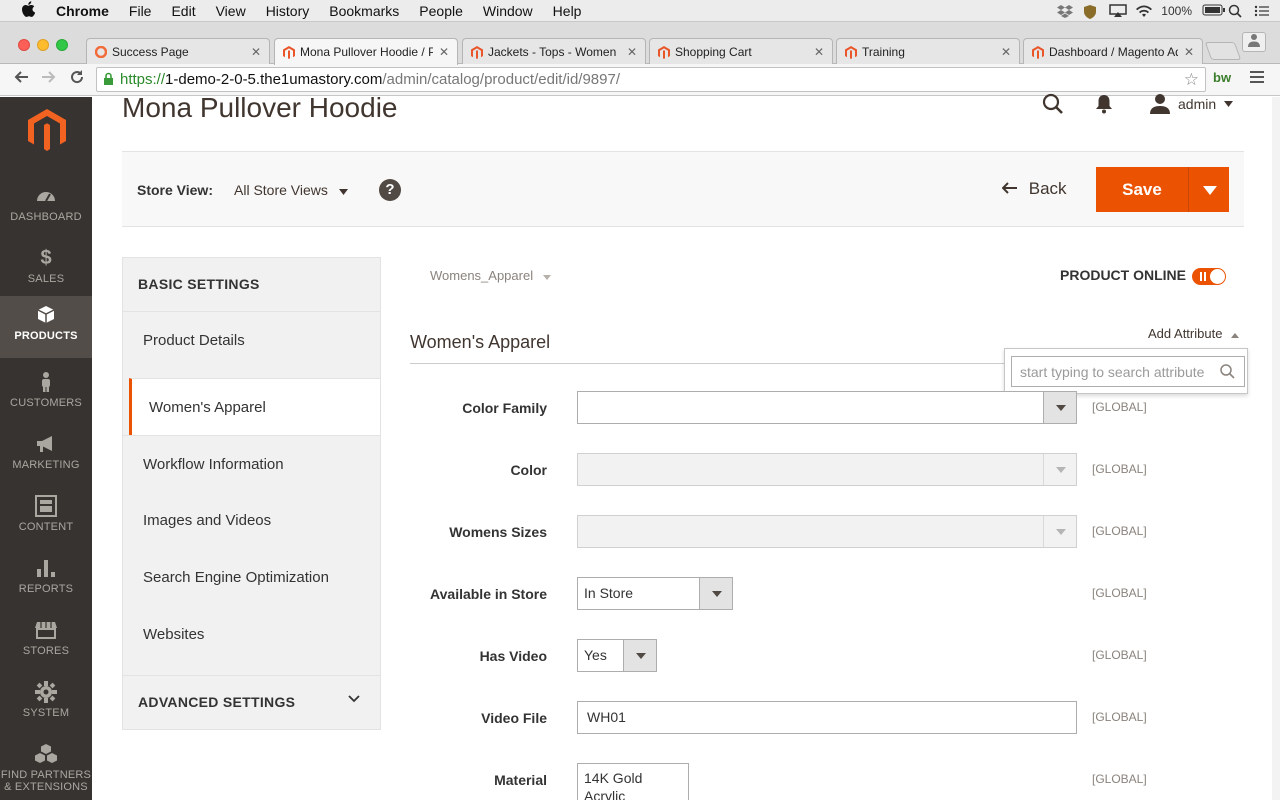 This screenshot has width=1280, height=800. I want to click on nav-system: SYSTEM, so click(46, 704).